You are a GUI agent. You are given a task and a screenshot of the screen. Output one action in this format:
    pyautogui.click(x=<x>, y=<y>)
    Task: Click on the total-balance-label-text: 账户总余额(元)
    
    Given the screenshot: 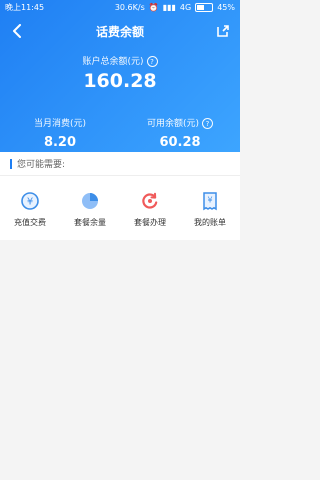 What is the action you would take?
    pyautogui.click(x=113, y=62)
    